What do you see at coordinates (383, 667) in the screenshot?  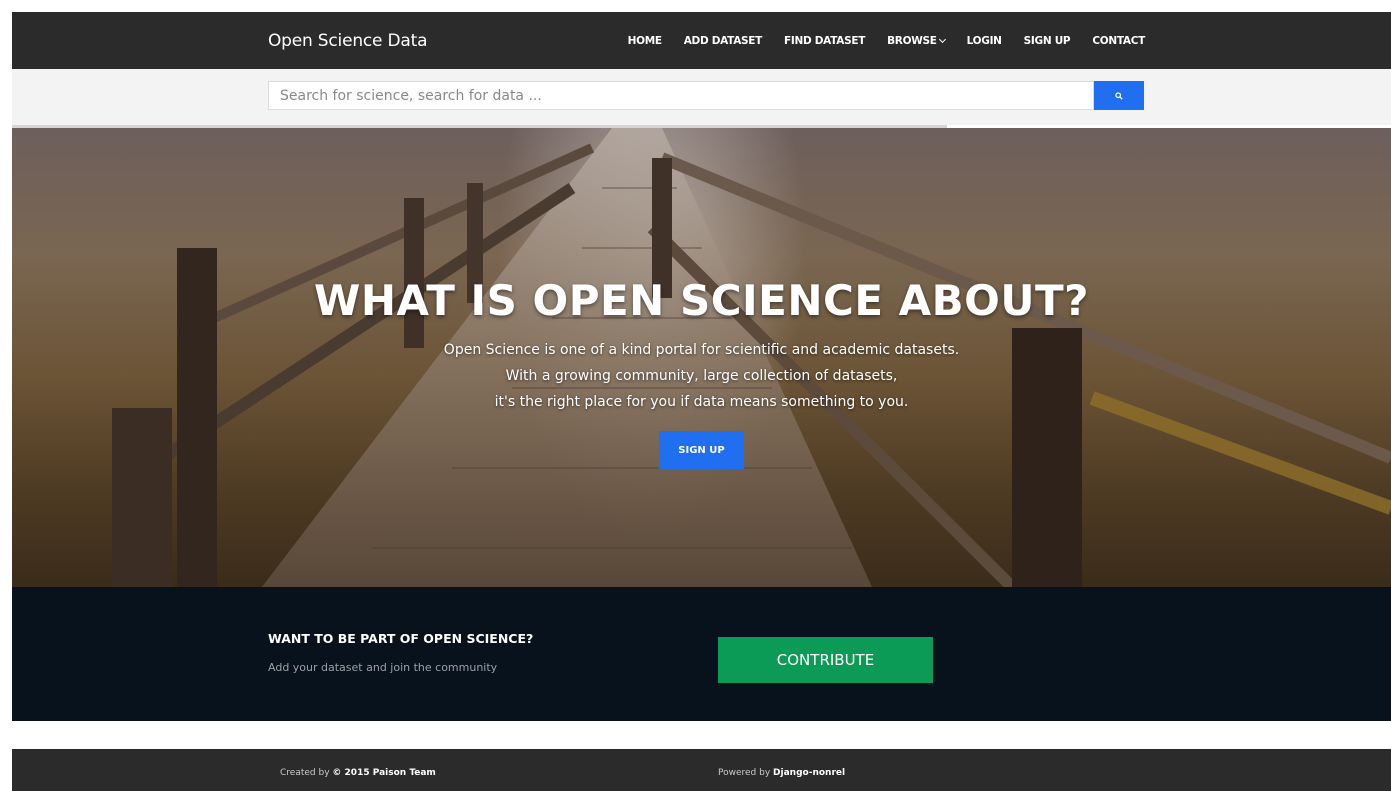 I see `contribute-subtitle: Add your dataset and join the community` at bounding box center [383, 667].